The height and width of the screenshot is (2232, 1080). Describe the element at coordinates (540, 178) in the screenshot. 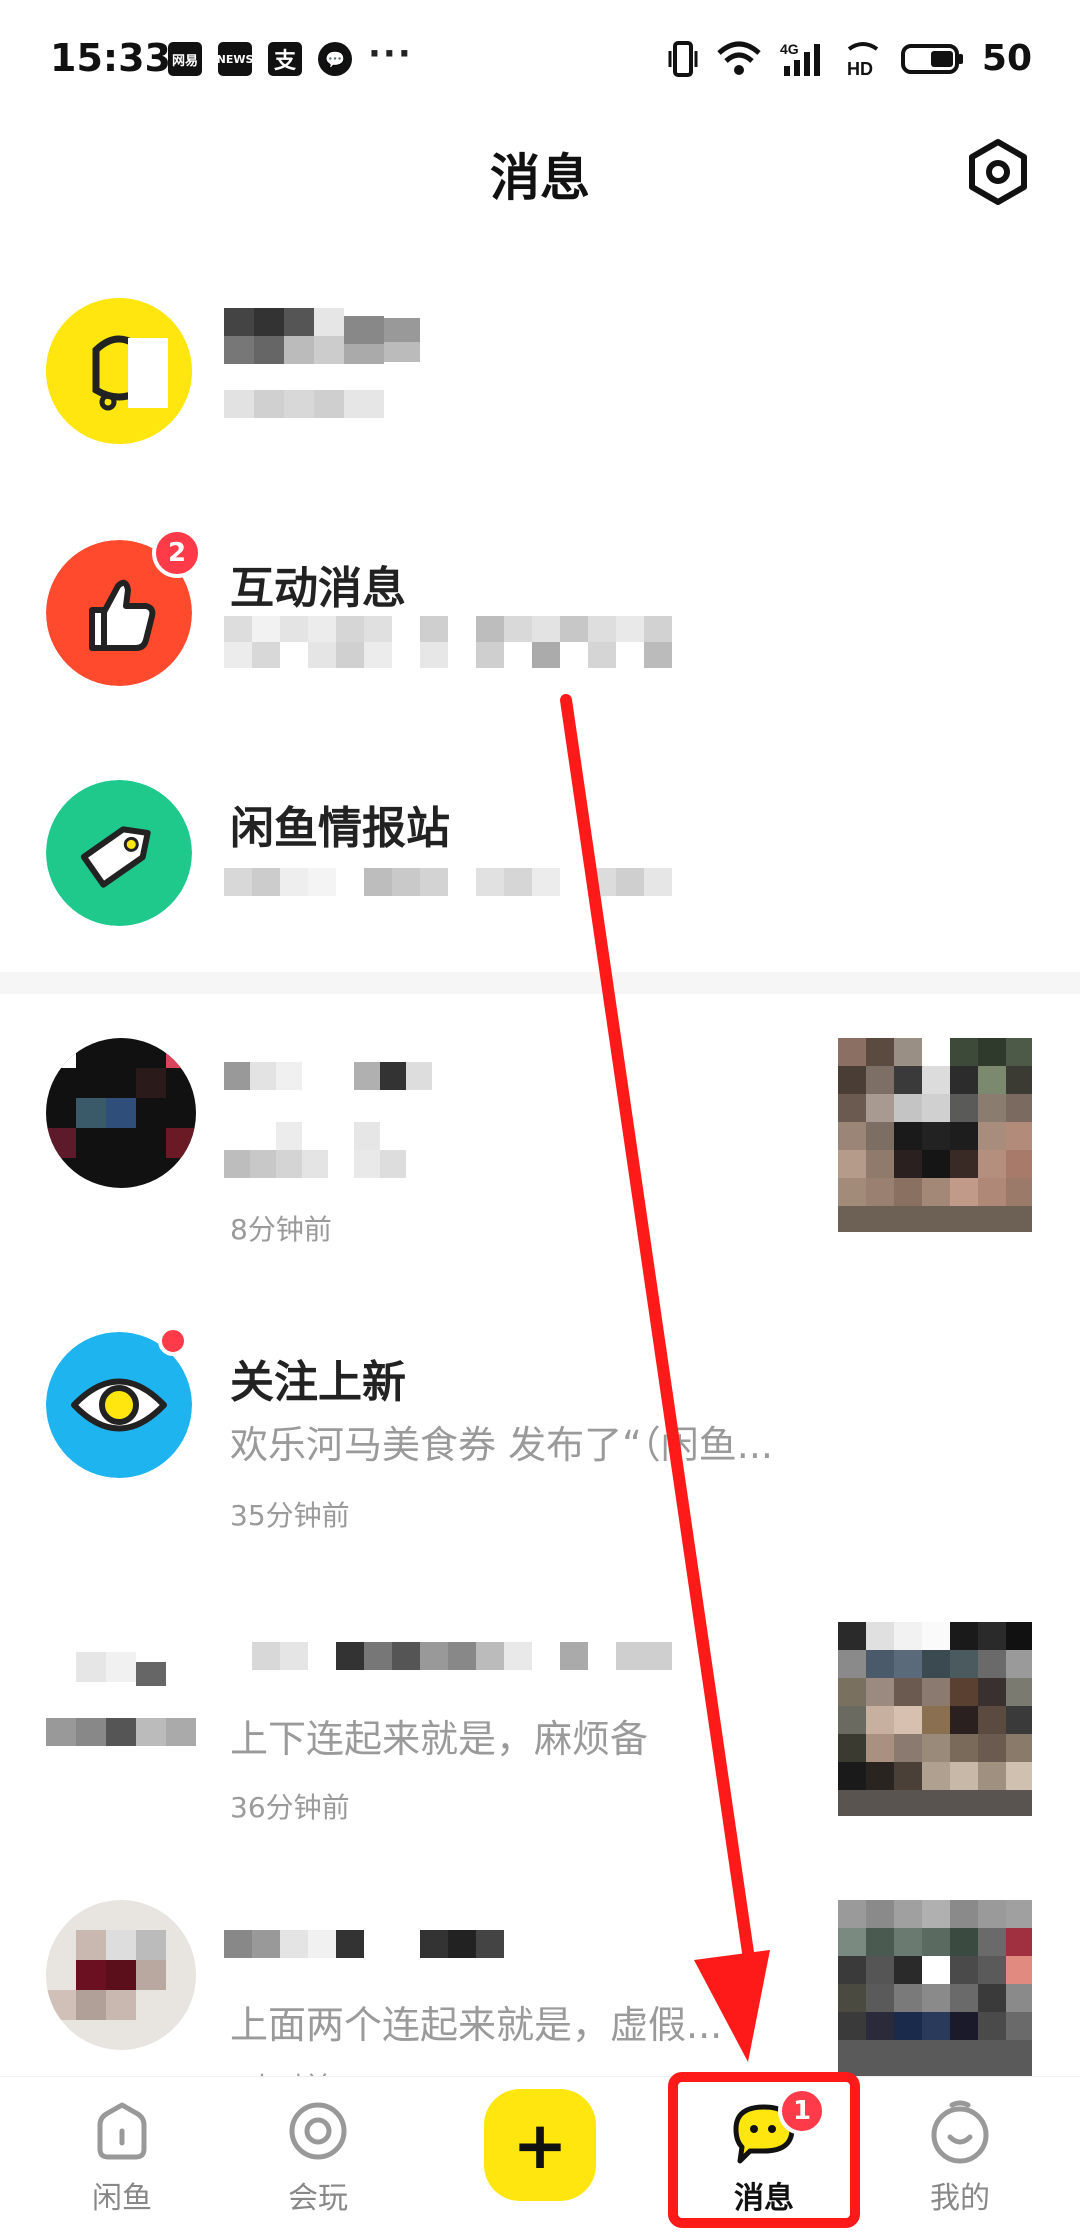

I see `page-title: 消息` at that location.